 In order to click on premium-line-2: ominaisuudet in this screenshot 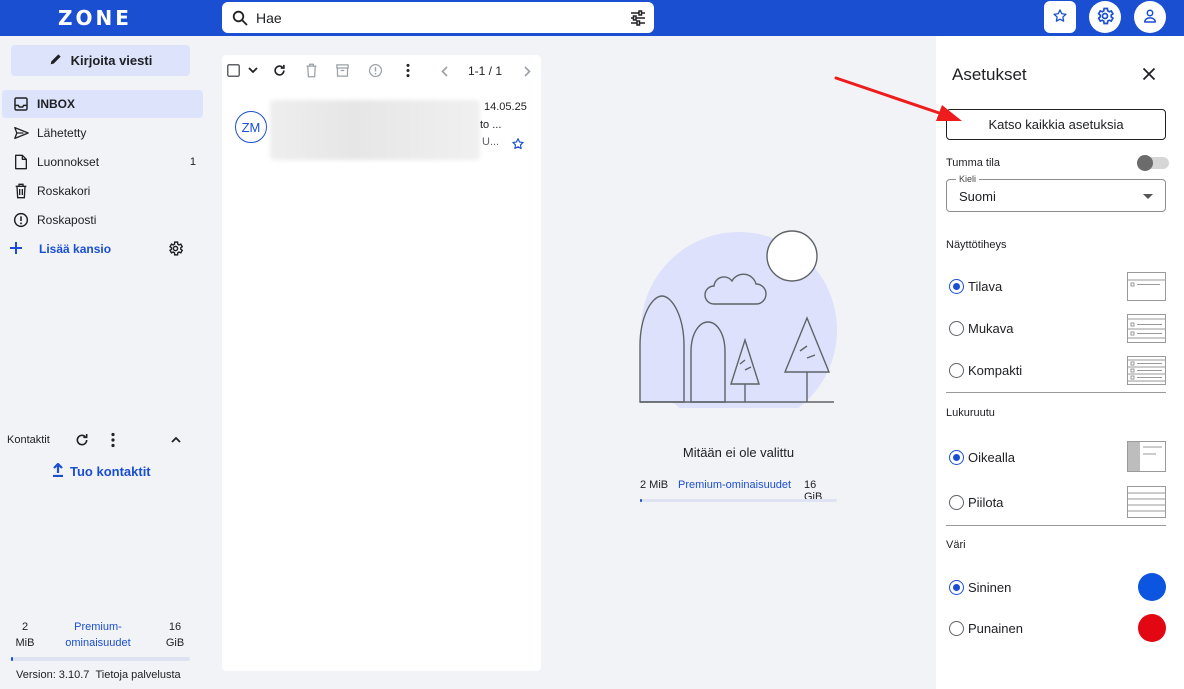, I will do `click(98, 643)`.